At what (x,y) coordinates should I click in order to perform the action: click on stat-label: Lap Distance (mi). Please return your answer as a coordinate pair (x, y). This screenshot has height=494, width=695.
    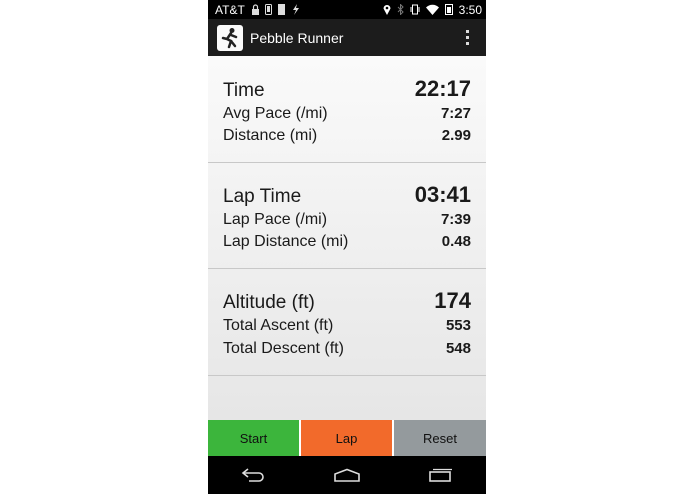
    Looking at the image, I should click on (286, 241).